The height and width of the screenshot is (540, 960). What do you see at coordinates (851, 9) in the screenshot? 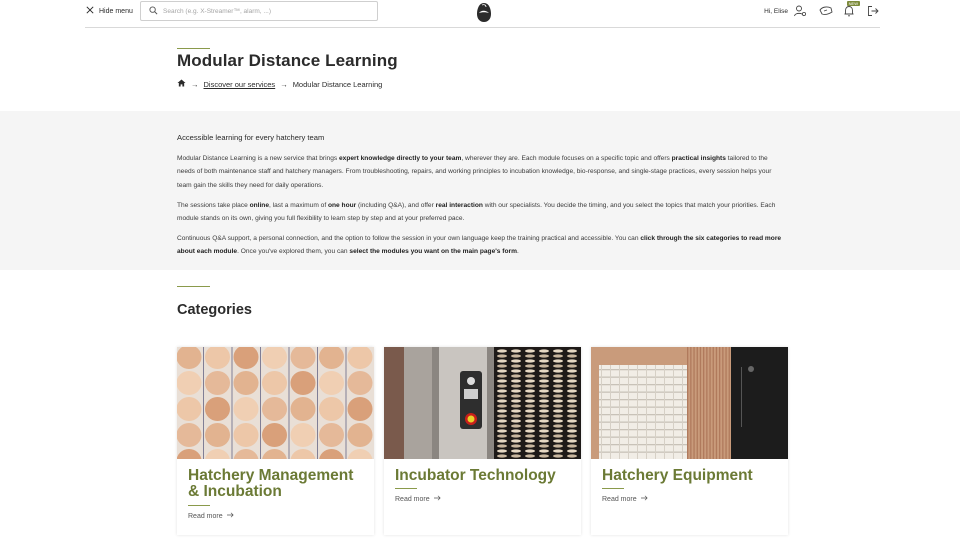
I see `notification-bell-icon: NEW` at bounding box center [851, 9].